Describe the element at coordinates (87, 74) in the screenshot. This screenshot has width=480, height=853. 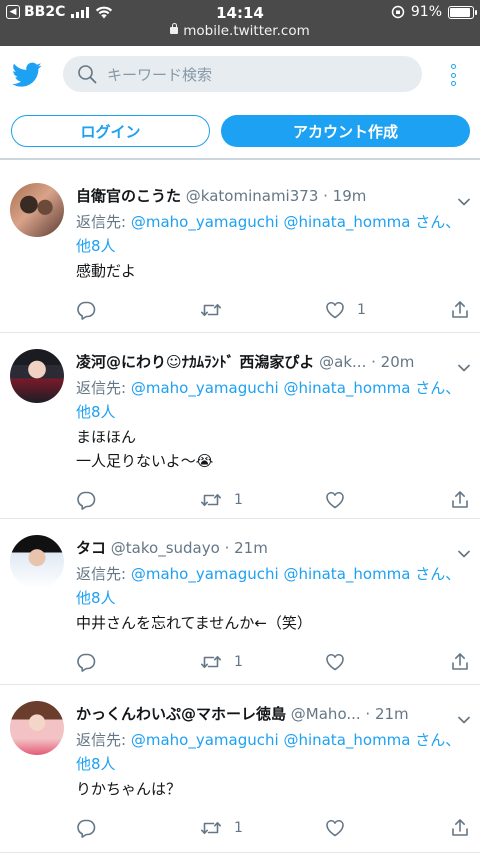
I see `search-icon` at that location.